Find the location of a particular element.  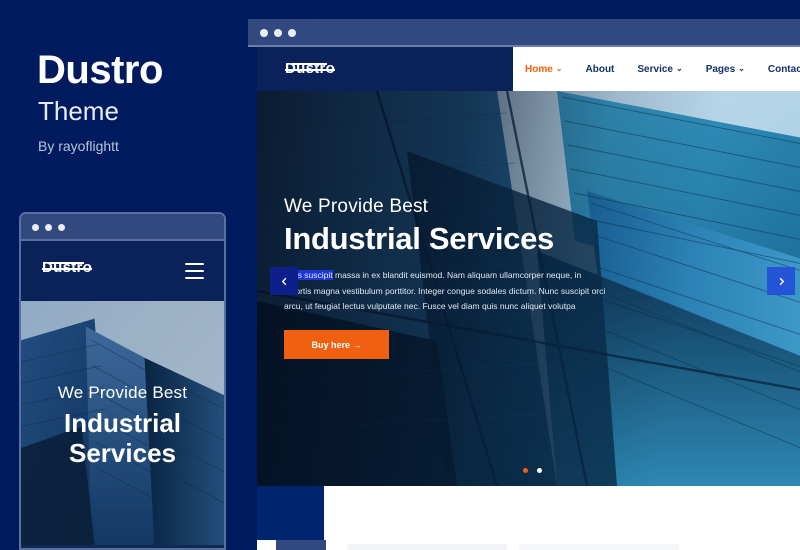

nav-logo-block: Dustro is located at coordinates (385, 69).